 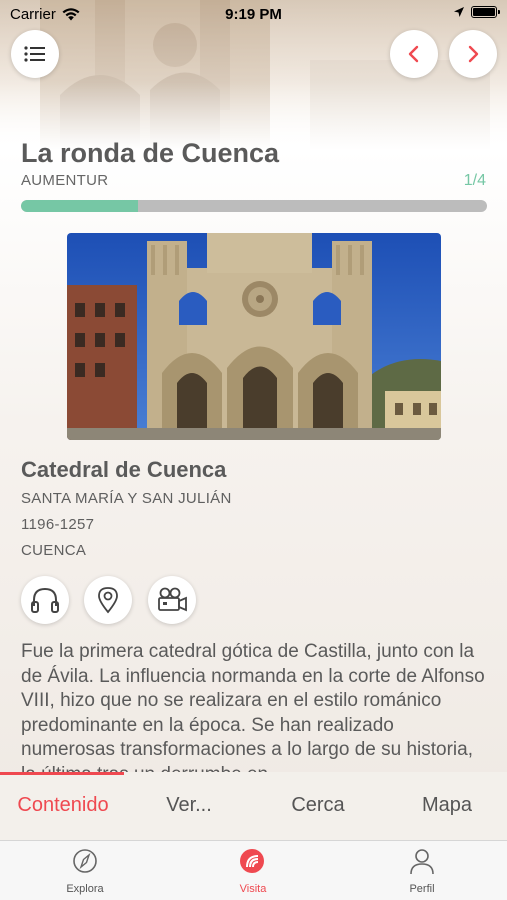 I want to click on tab-mapa: Mapa, so click(x=445, y=805).